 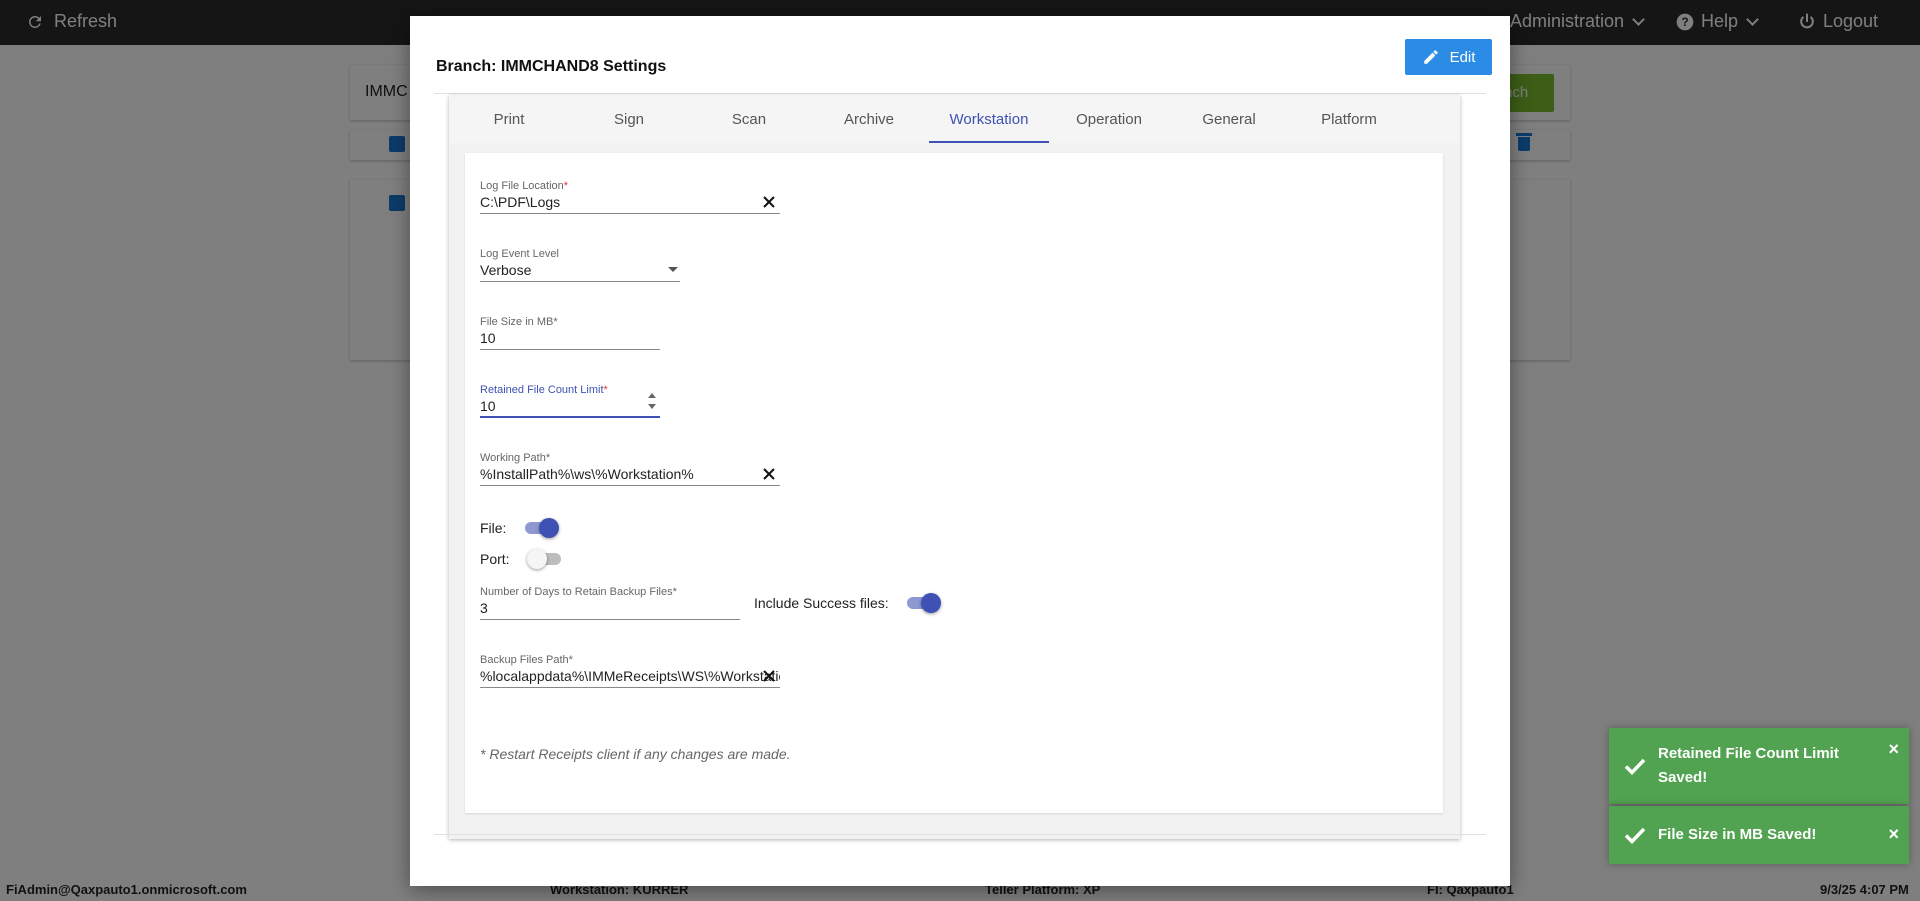 What do you see at coordinates (576, 592) in the screenshot?
I see `days-retain-backup-label: Number of Days to Retain Backup Files` at bounding box center [576, 592].